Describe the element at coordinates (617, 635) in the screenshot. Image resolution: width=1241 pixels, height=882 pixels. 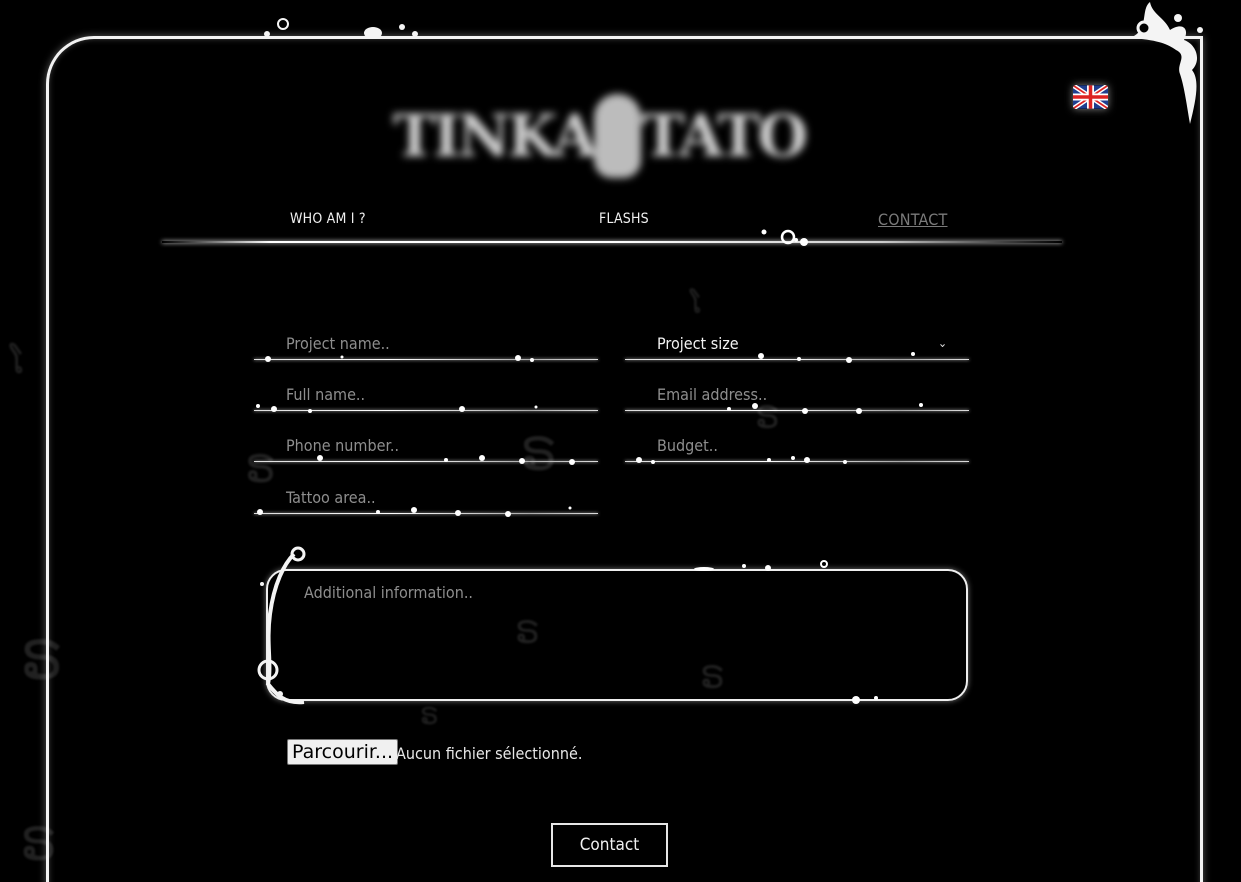
I see `additional-info-textarea: Additional information..` at that location.